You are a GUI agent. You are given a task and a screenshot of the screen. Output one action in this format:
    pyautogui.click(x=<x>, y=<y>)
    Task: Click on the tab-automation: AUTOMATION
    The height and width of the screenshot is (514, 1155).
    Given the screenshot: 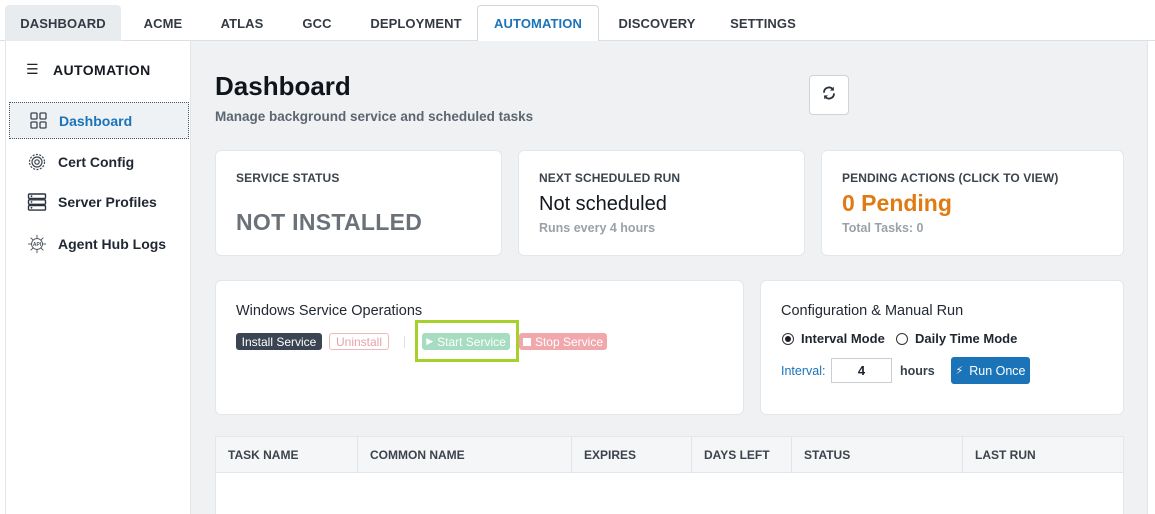 What is the action you would take?
    pyautogui.click(x=538, y=23)
    